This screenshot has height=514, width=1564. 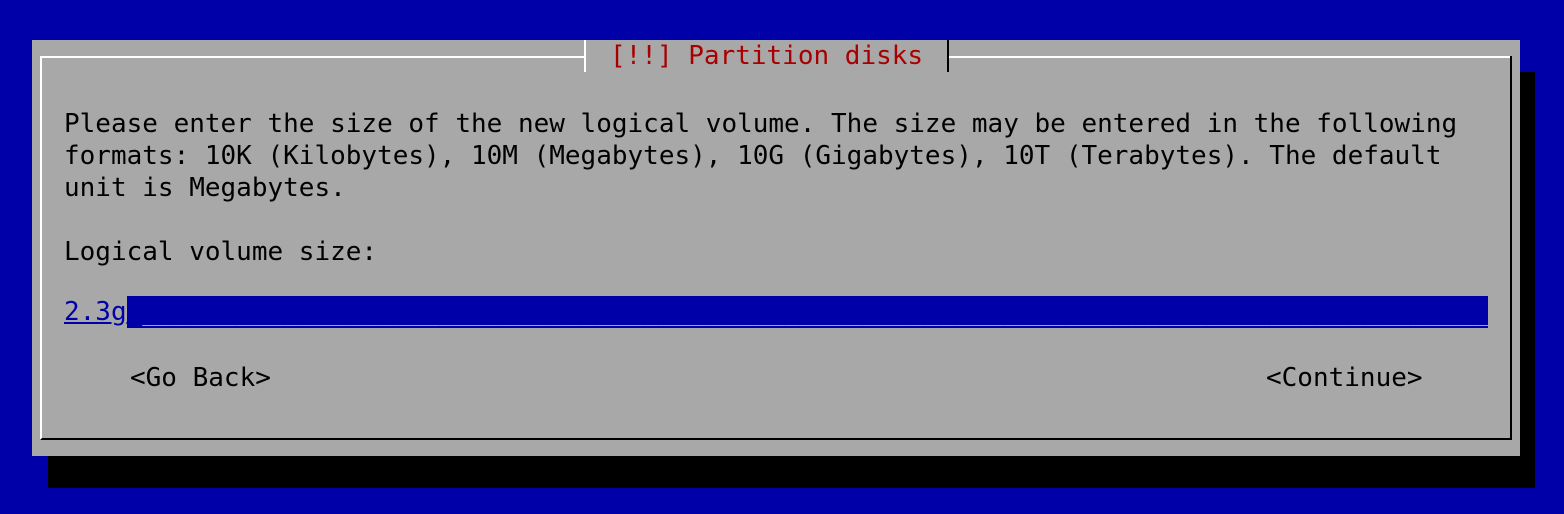 I want to click on dialog-title: [!!] Partition disks, so click(x=767, y=56).